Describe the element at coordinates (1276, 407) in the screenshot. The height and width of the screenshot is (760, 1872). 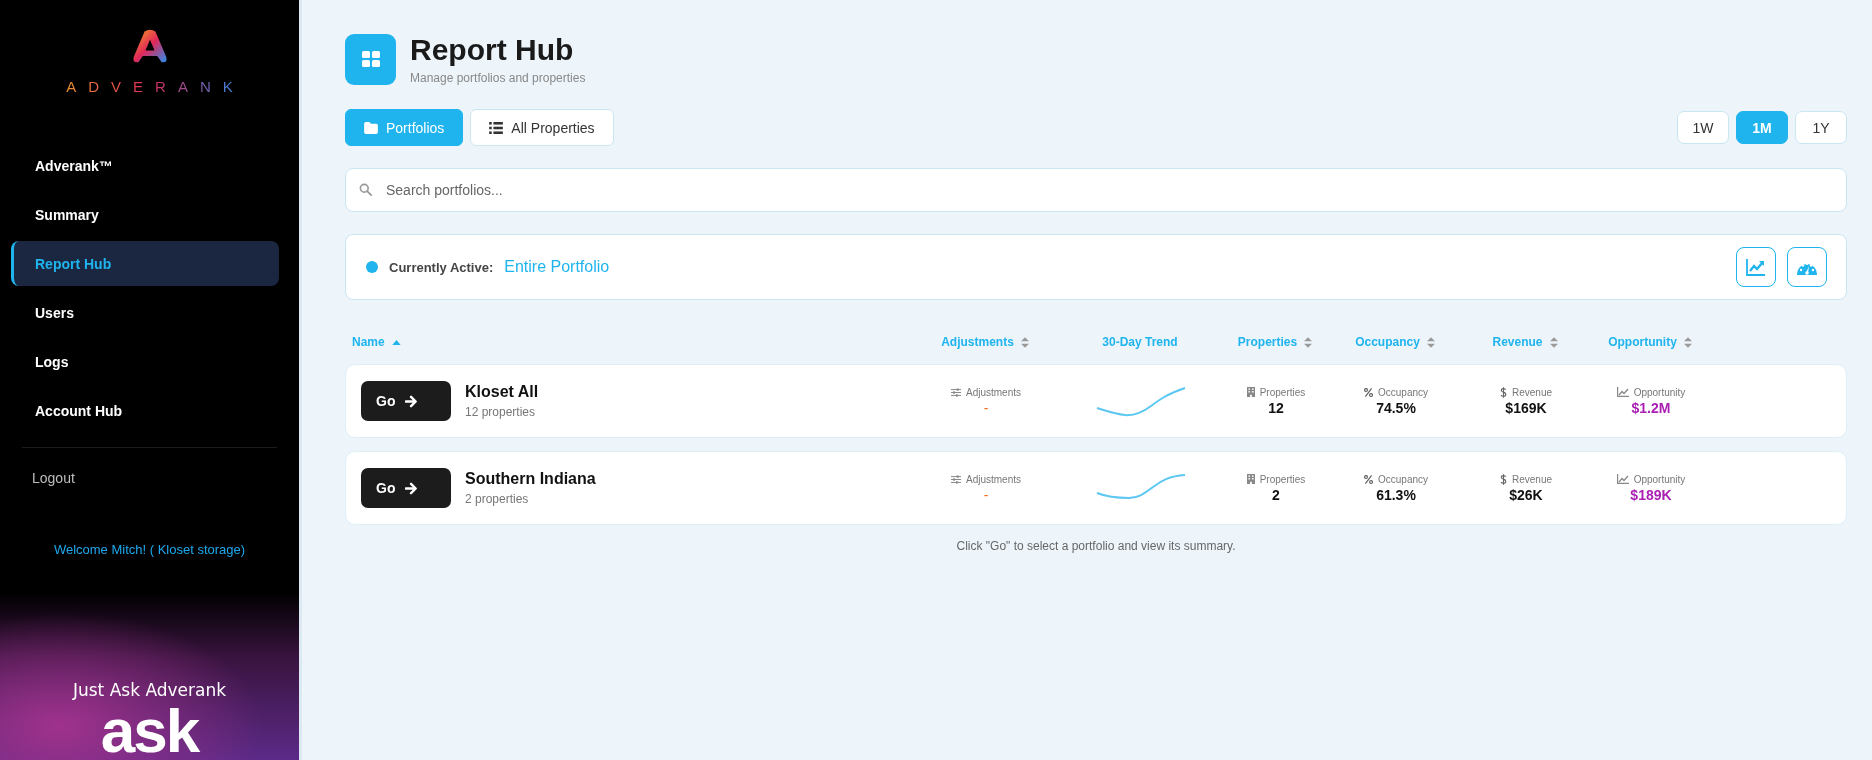
I see `properties-value: 12` at that location.